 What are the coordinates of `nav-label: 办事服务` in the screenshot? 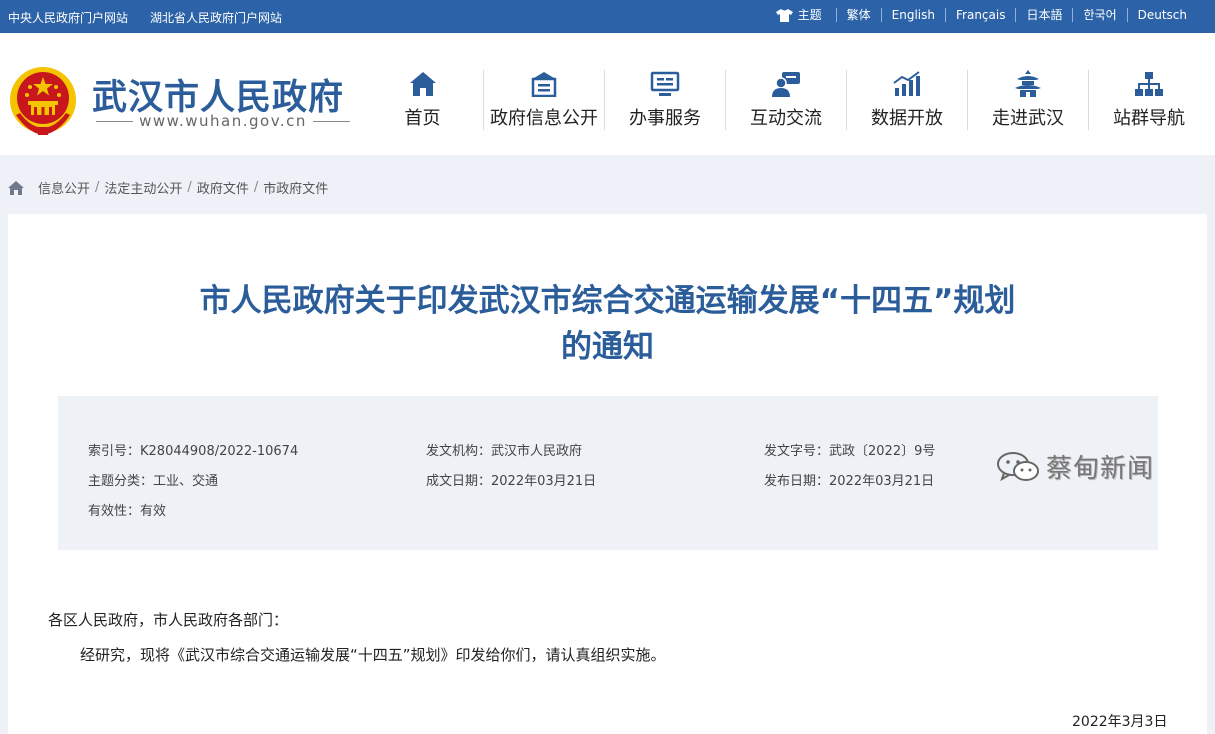 It's located at (665, 118).